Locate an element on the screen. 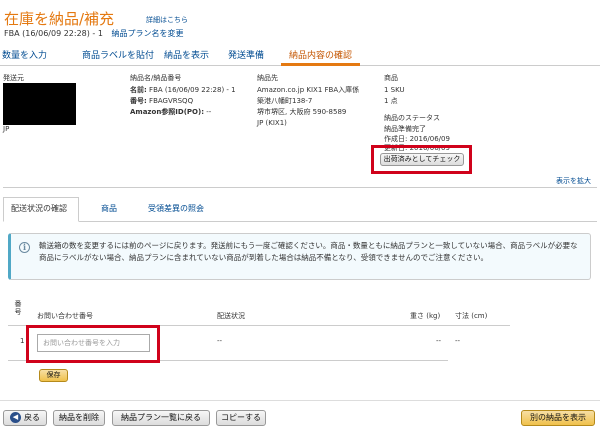 Image resolution: width=600 pixels, height=436 pixels. rename-plan-link: 納品プラン名を変更 is located at coordinates (147, 33).